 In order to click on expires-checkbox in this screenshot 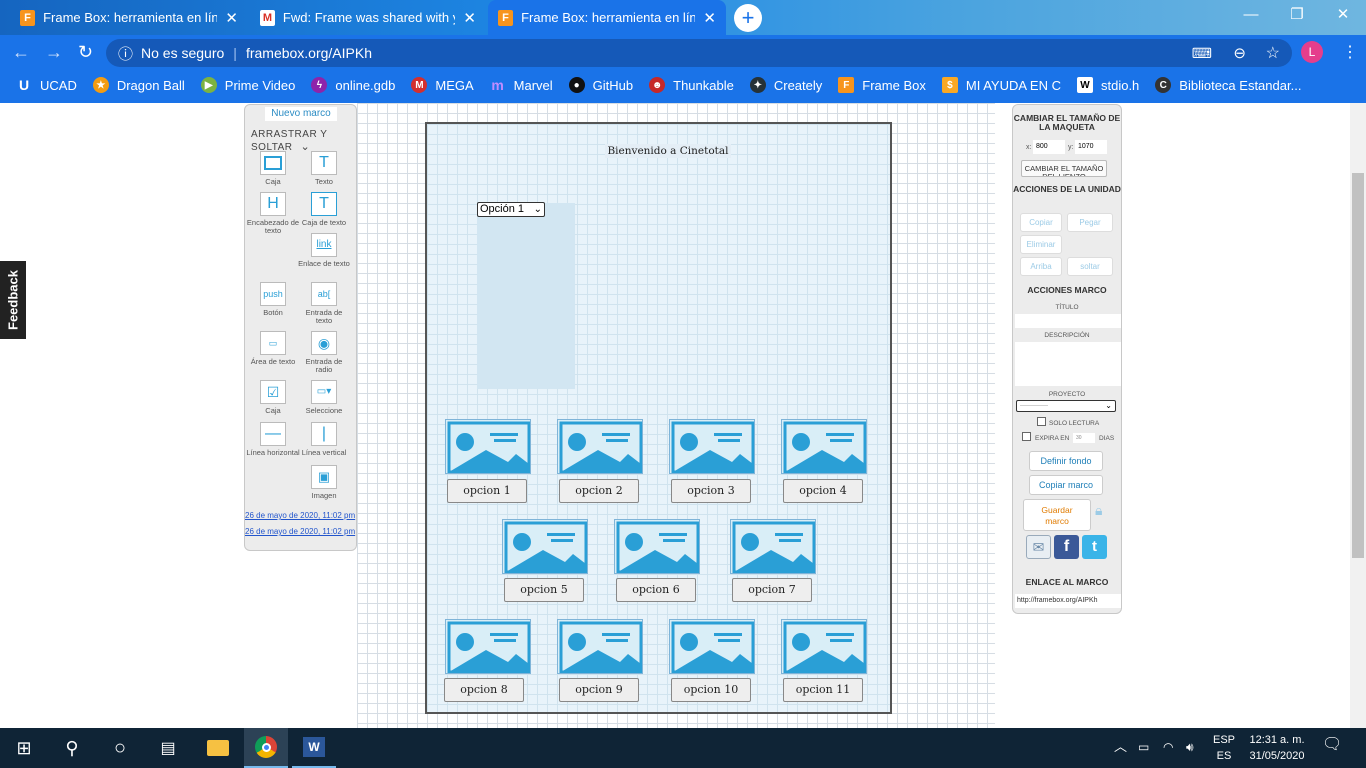, I will do `click(1026, 436)`.